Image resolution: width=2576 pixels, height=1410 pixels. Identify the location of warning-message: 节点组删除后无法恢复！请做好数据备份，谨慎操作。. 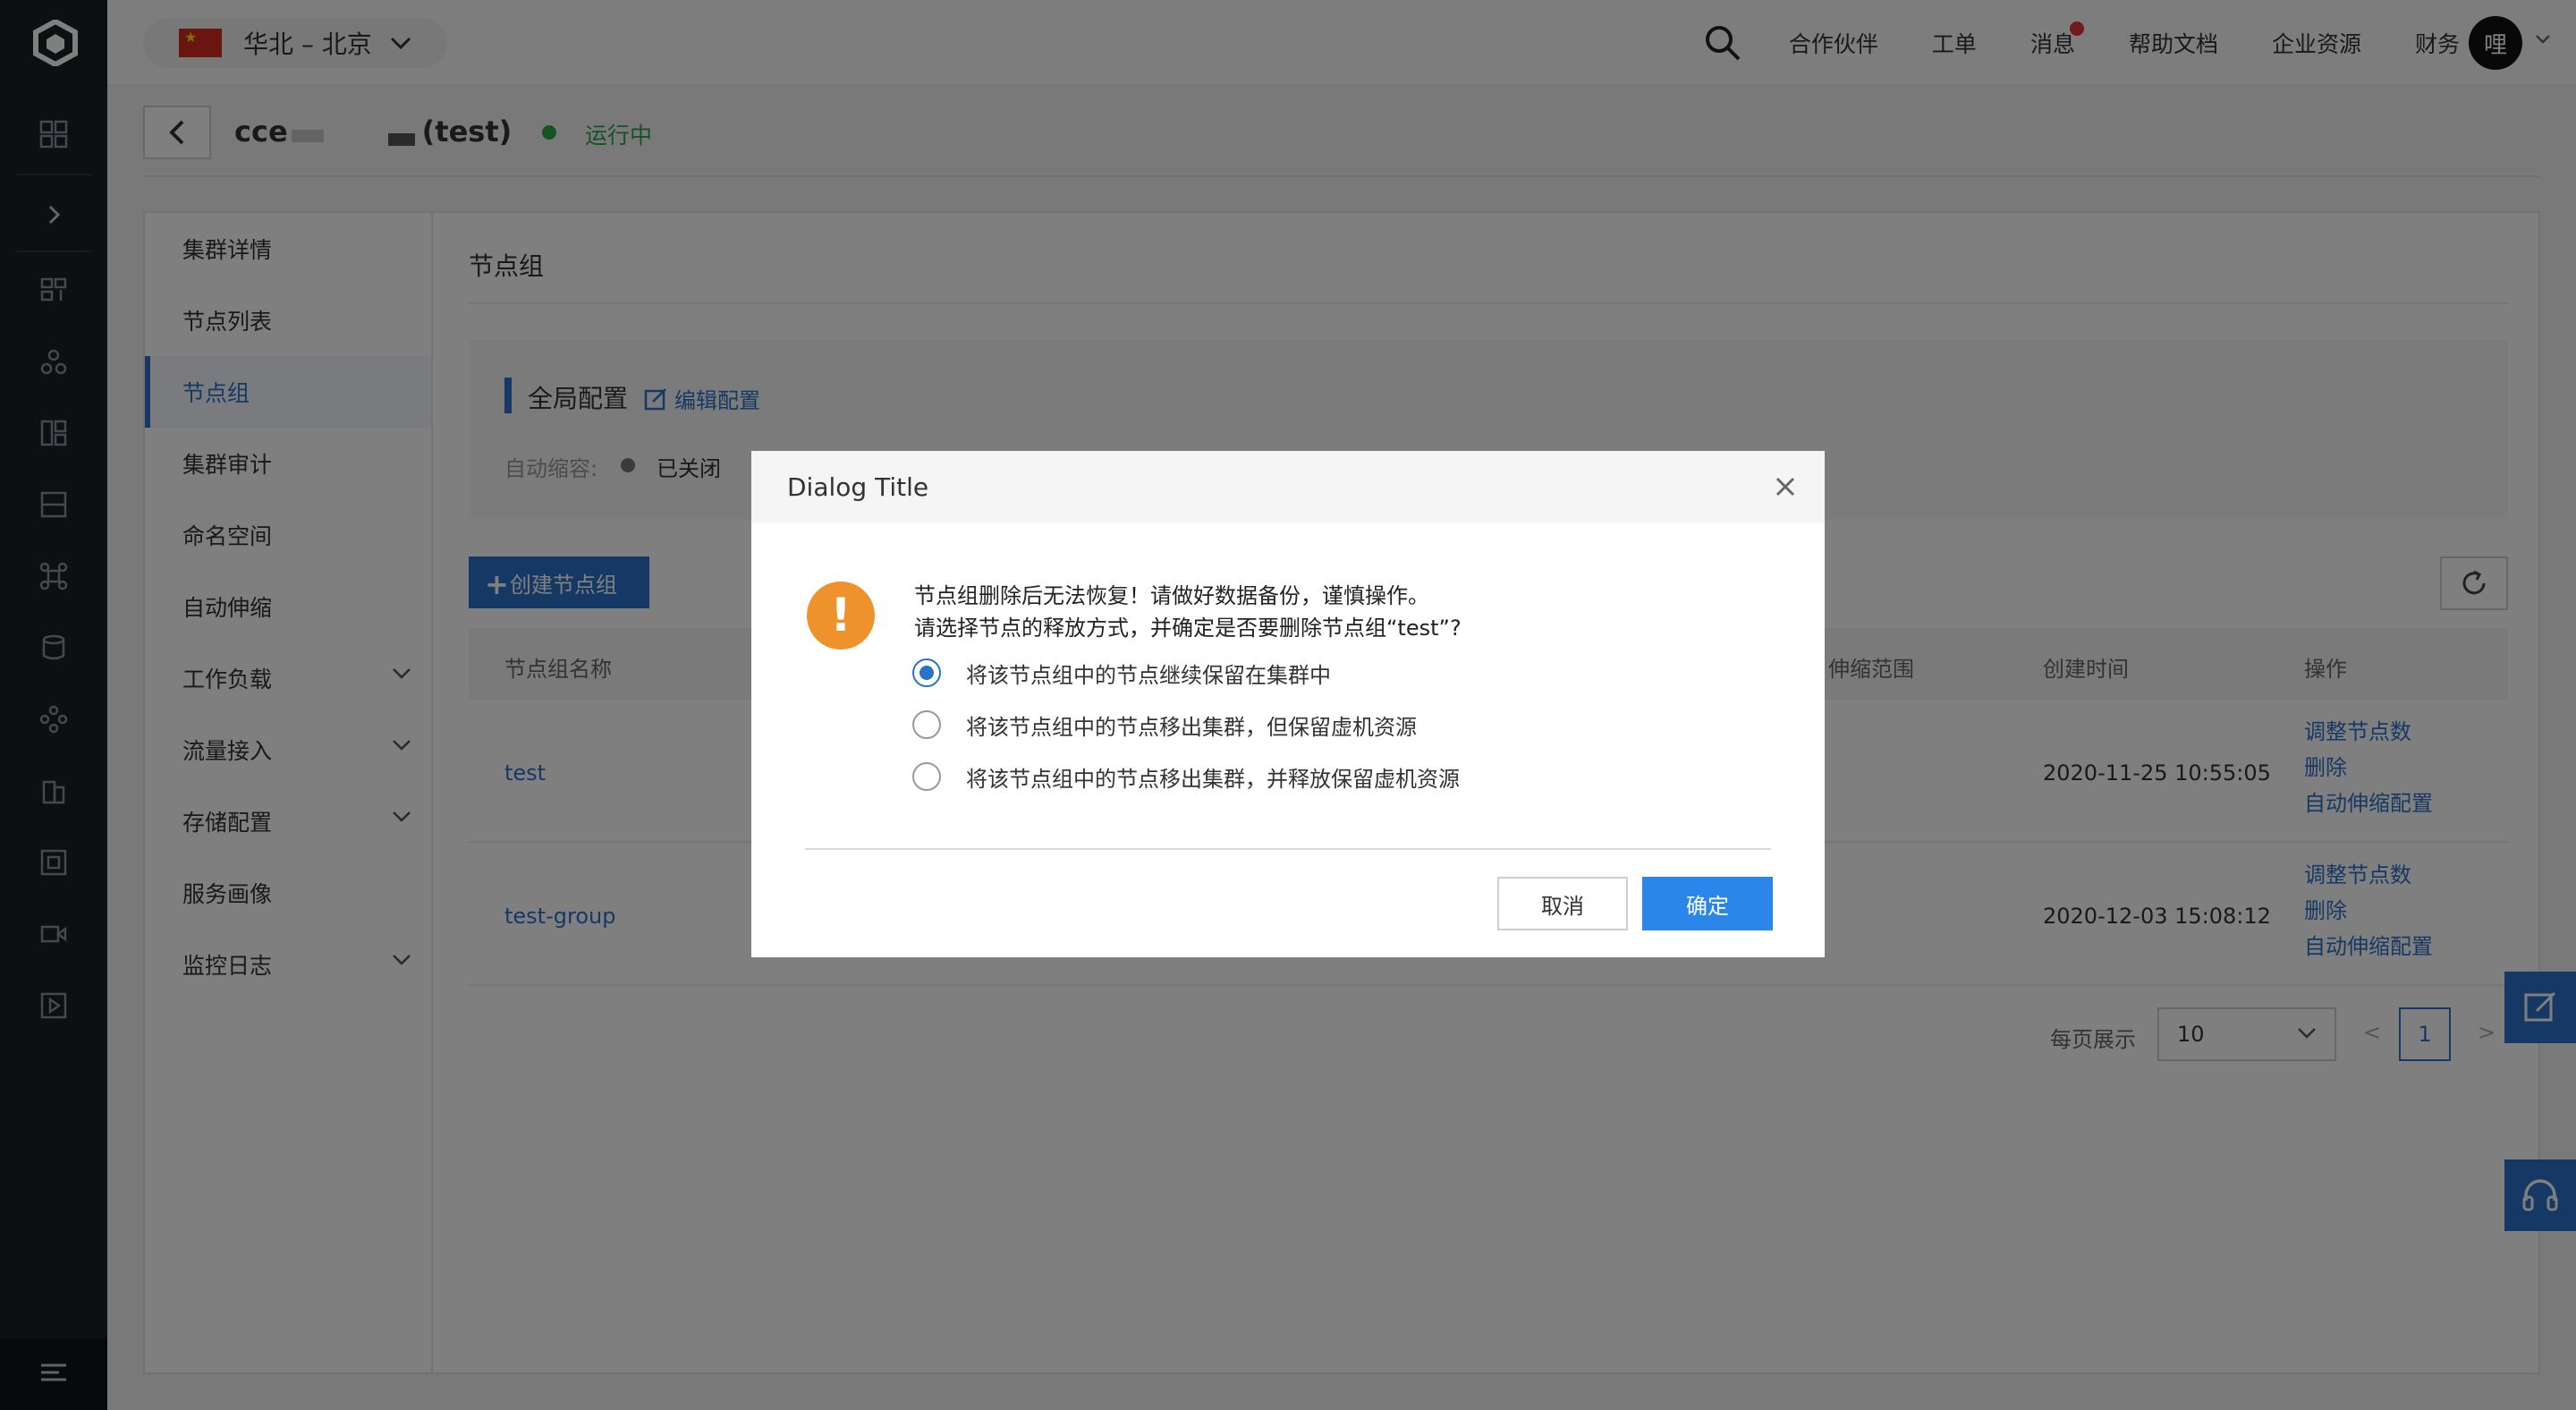
(1171, 596).